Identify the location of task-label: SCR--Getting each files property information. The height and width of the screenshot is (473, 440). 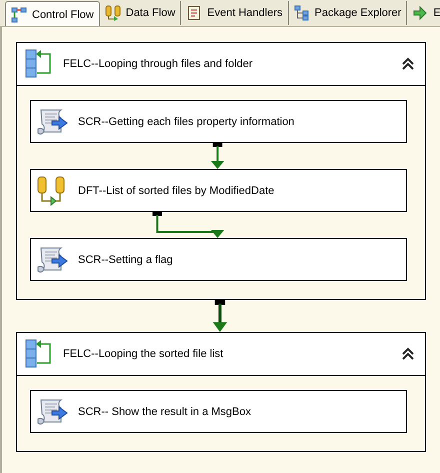
(186, 122).